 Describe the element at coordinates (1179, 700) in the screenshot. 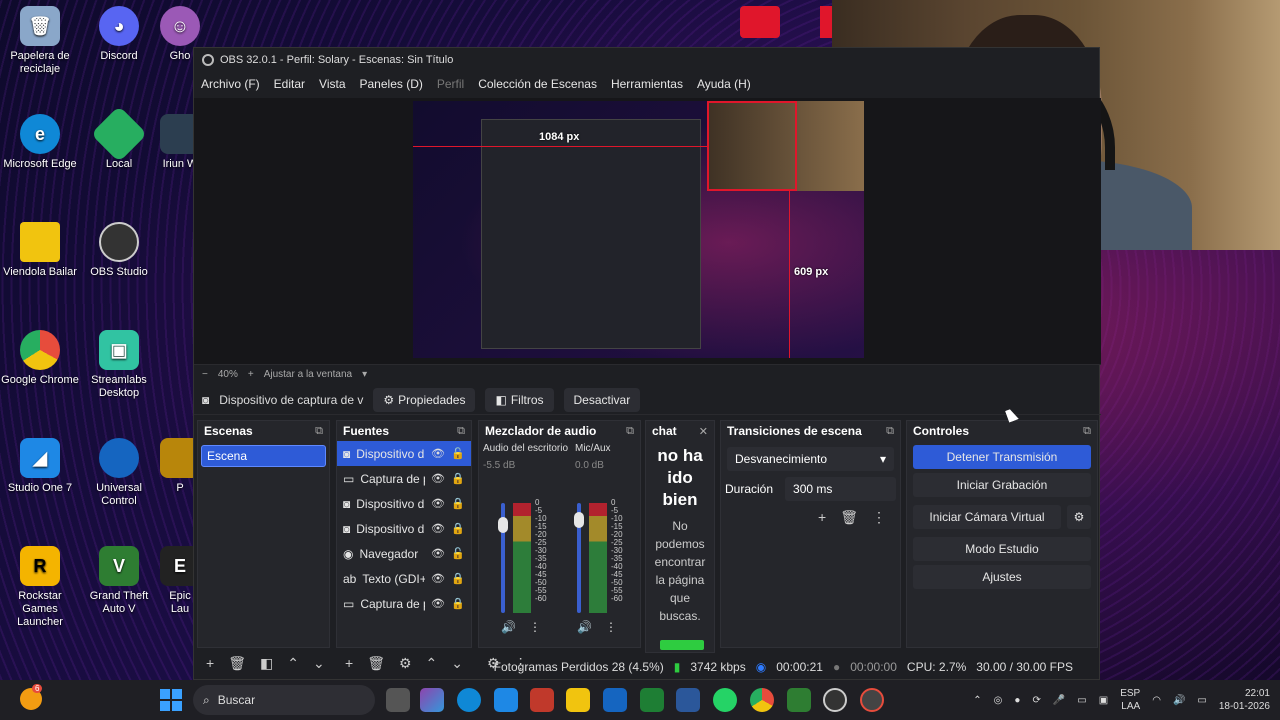

I see `volume-icon: 🔊` at that location.